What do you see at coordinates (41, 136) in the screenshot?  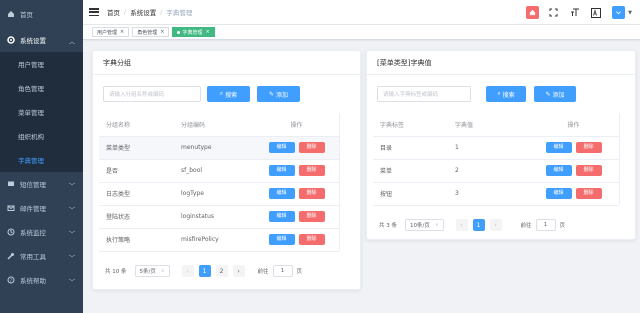 I see `sidebar-item-org: 组织机构` at bounding box center [41, 136].